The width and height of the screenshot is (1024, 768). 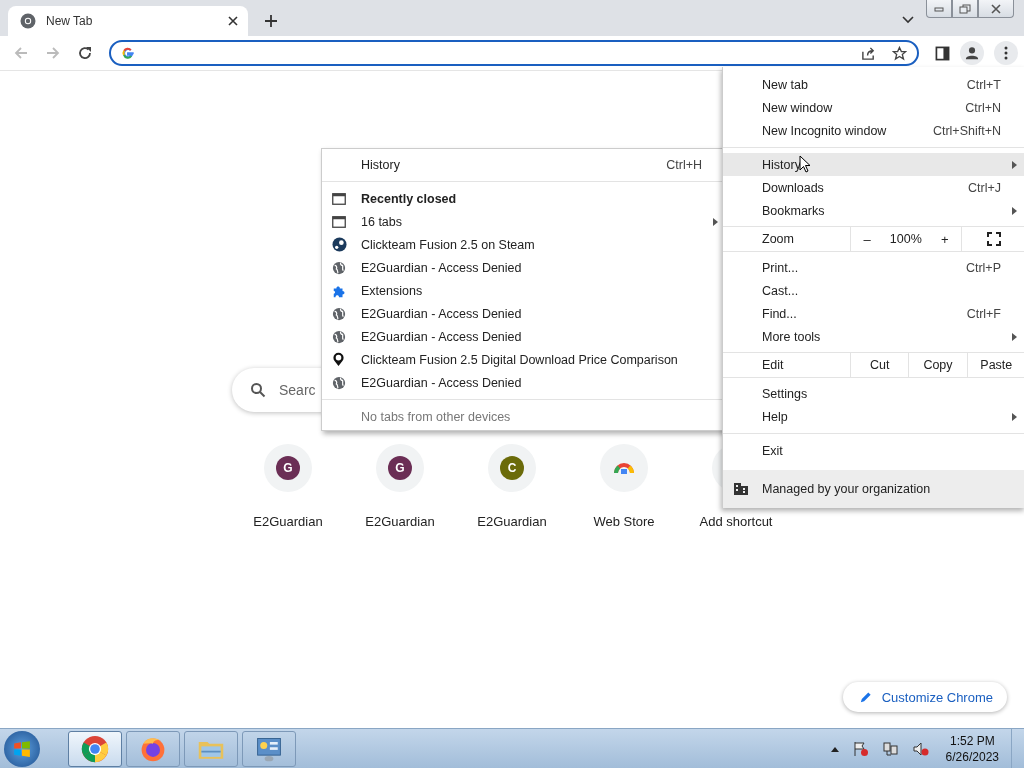 I want to click on edit-label: Edit, so click(x=773, y=365).